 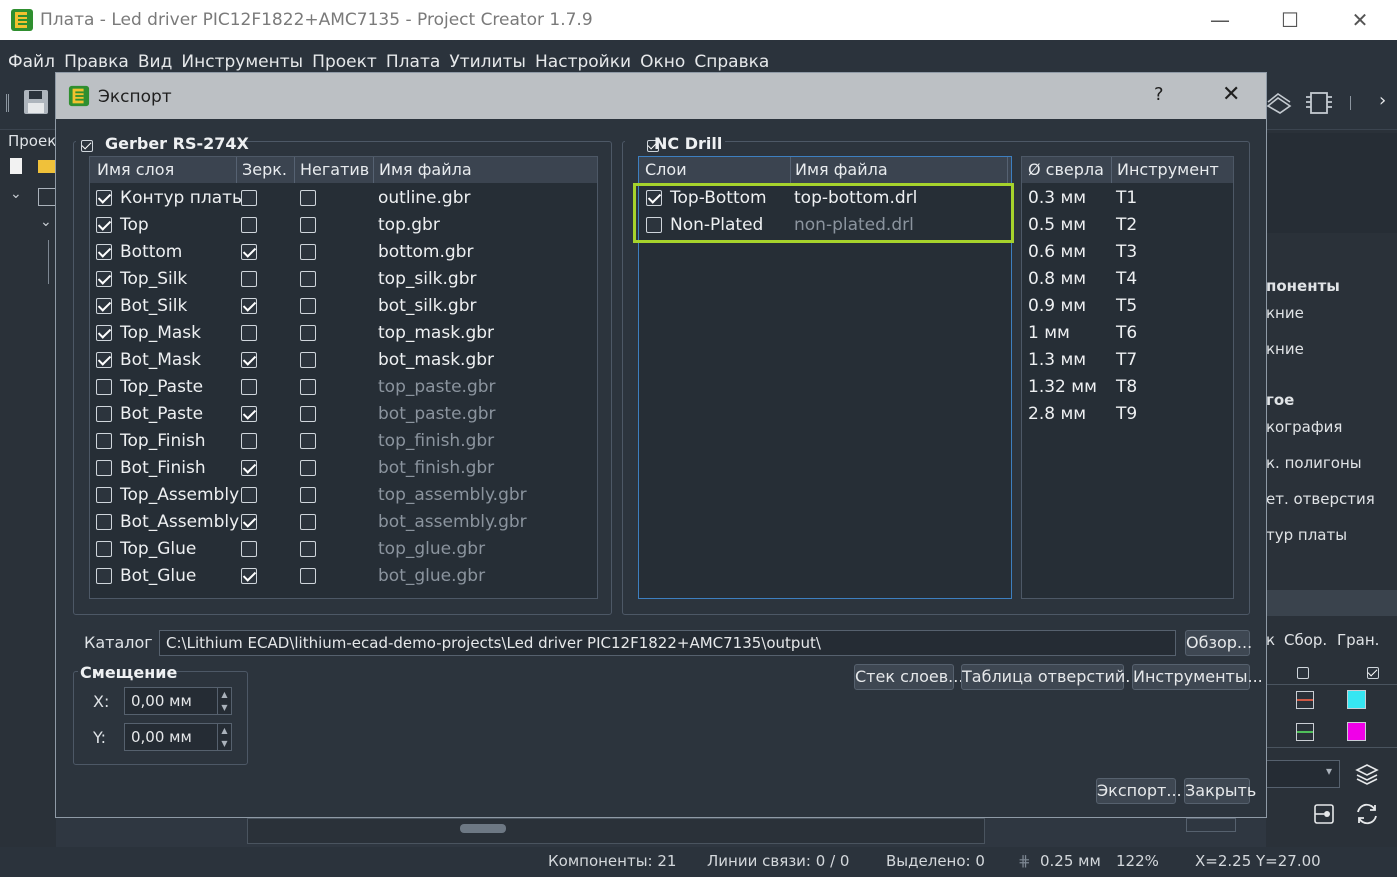 I want to click on other-item-silkscreen: кография, so click(x=1304, y=427).